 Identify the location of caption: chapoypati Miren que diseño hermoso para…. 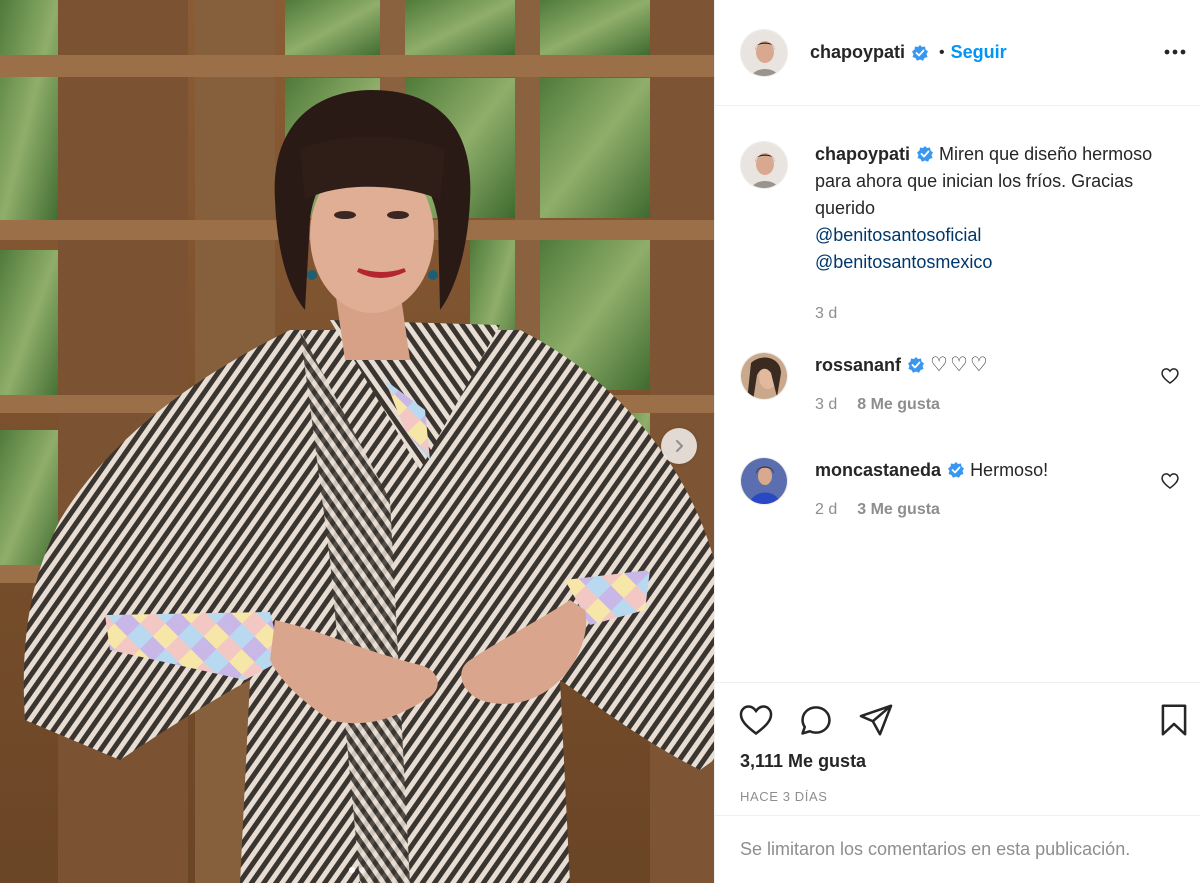
(960, 246).